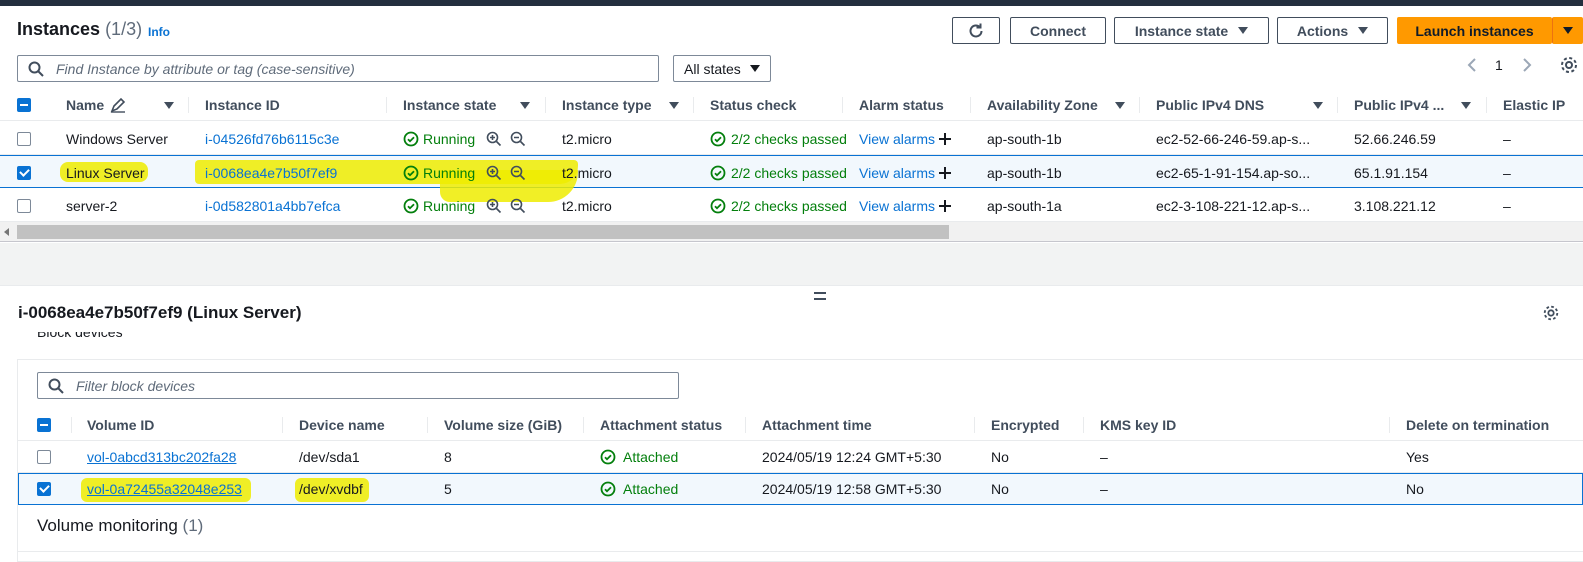 The image size is (1583, 562). I want to click on col-instance-state: Instance state, so click(449, 105).